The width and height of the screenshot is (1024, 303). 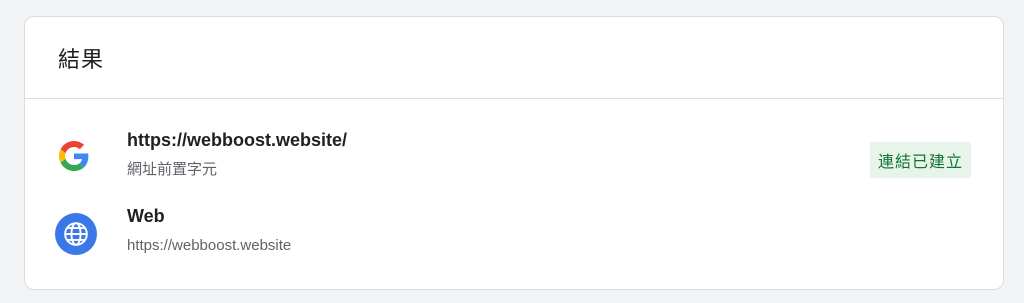 I want to click on row-title: Web, so click(x=209, y=216).